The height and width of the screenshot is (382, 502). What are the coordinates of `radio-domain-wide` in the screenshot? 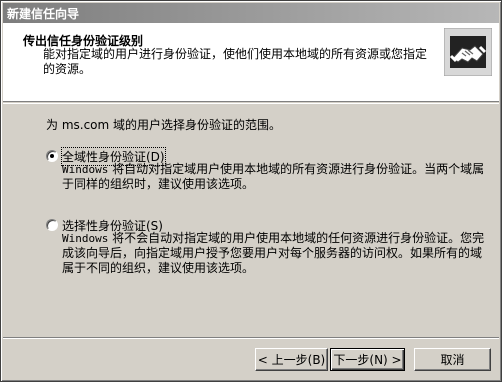 It's located at (52, 156).